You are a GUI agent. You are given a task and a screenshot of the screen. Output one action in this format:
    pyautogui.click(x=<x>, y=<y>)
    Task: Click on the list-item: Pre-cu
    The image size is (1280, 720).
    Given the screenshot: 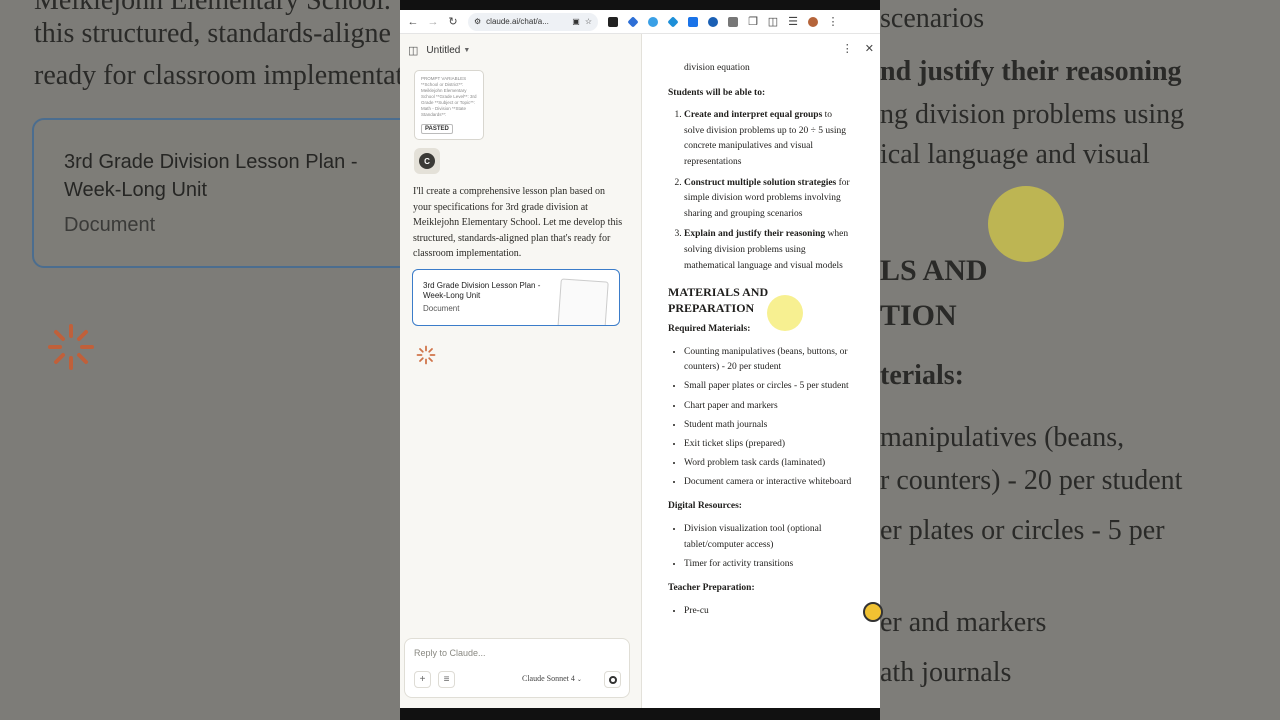 What is the action you would take?
    pyautogui.click(x=769, y=612)
    